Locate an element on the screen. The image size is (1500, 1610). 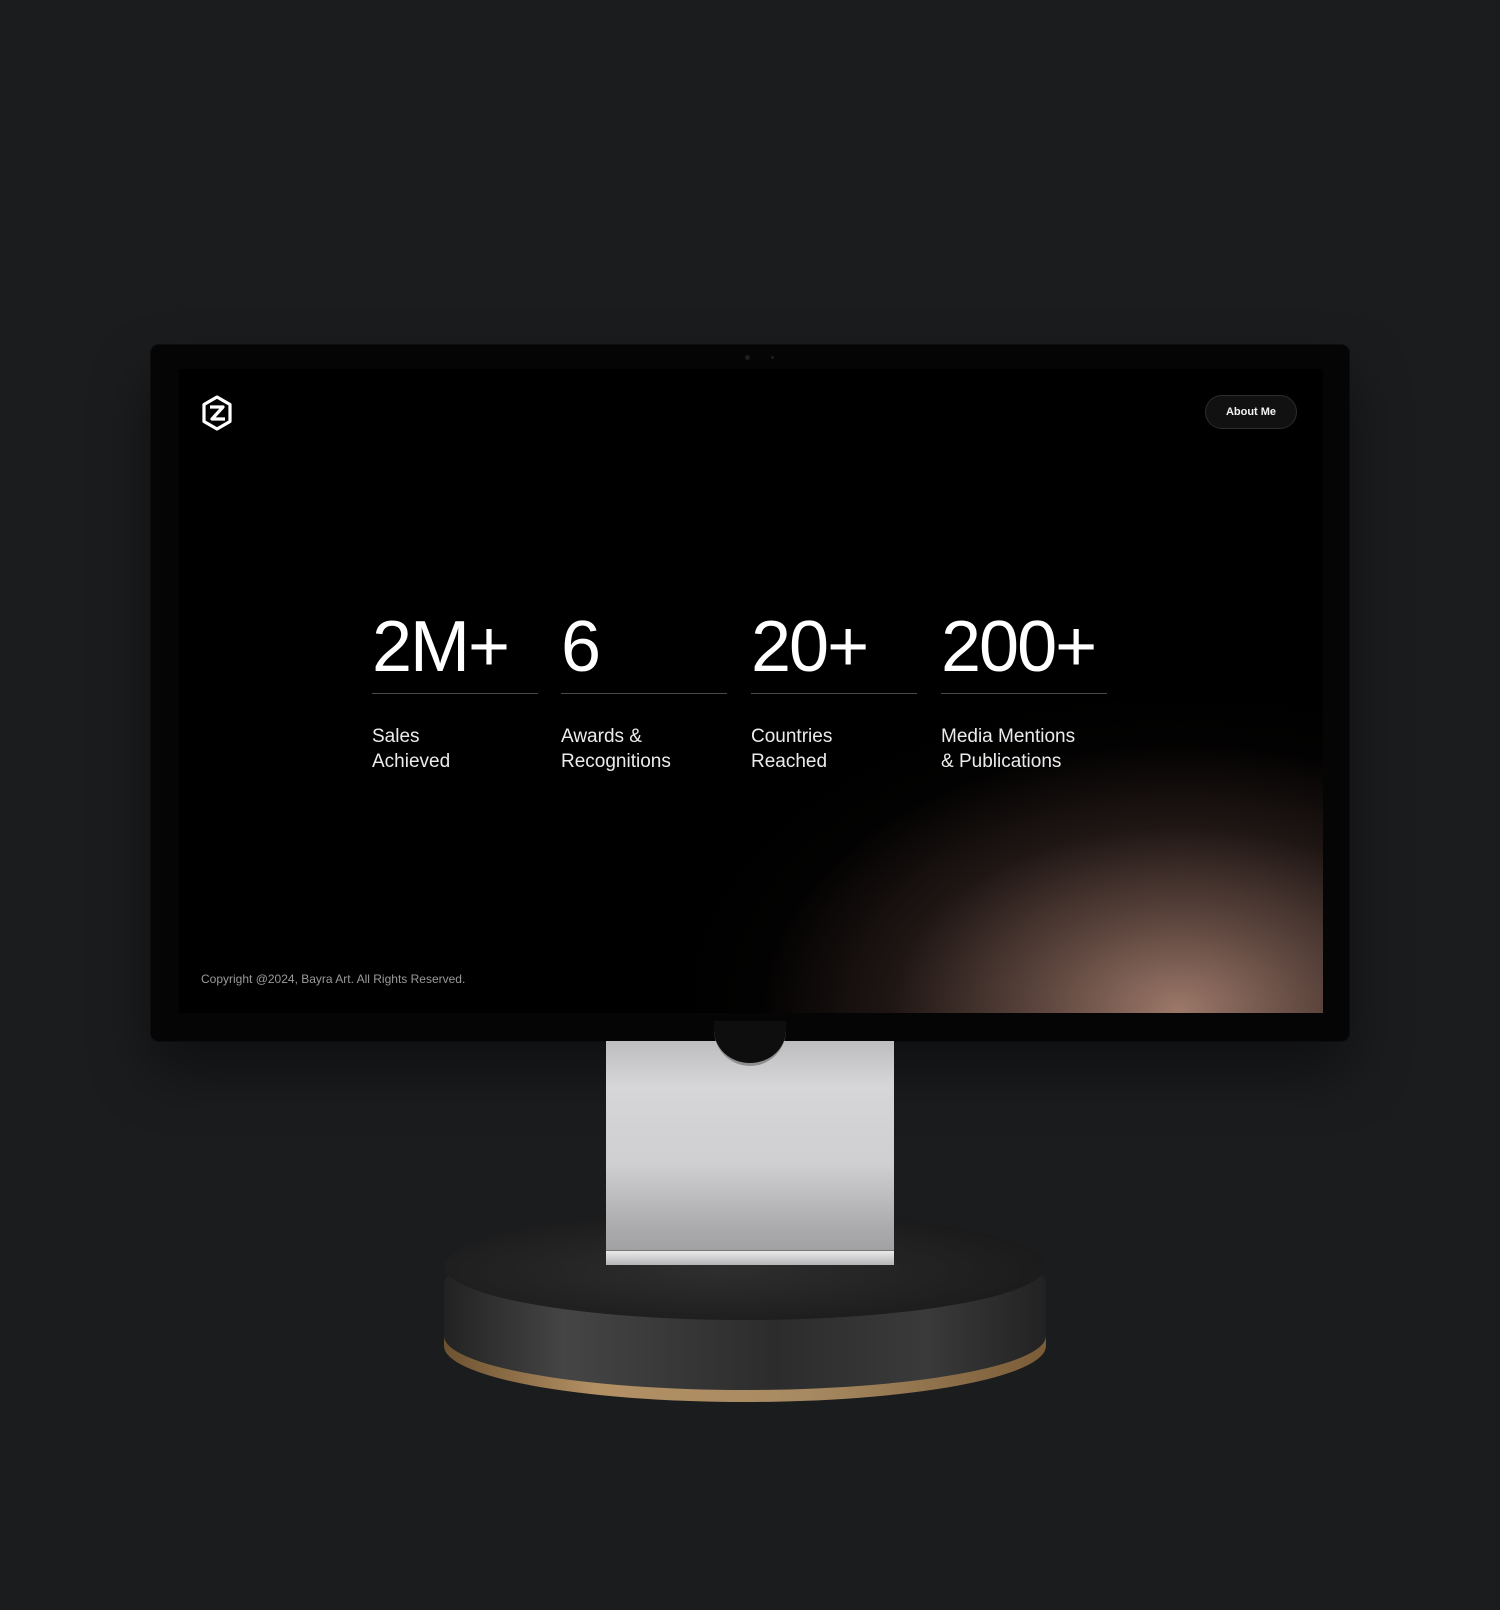
stat-countries: 20+ Countries Reached is located at coordinates (834, 691).